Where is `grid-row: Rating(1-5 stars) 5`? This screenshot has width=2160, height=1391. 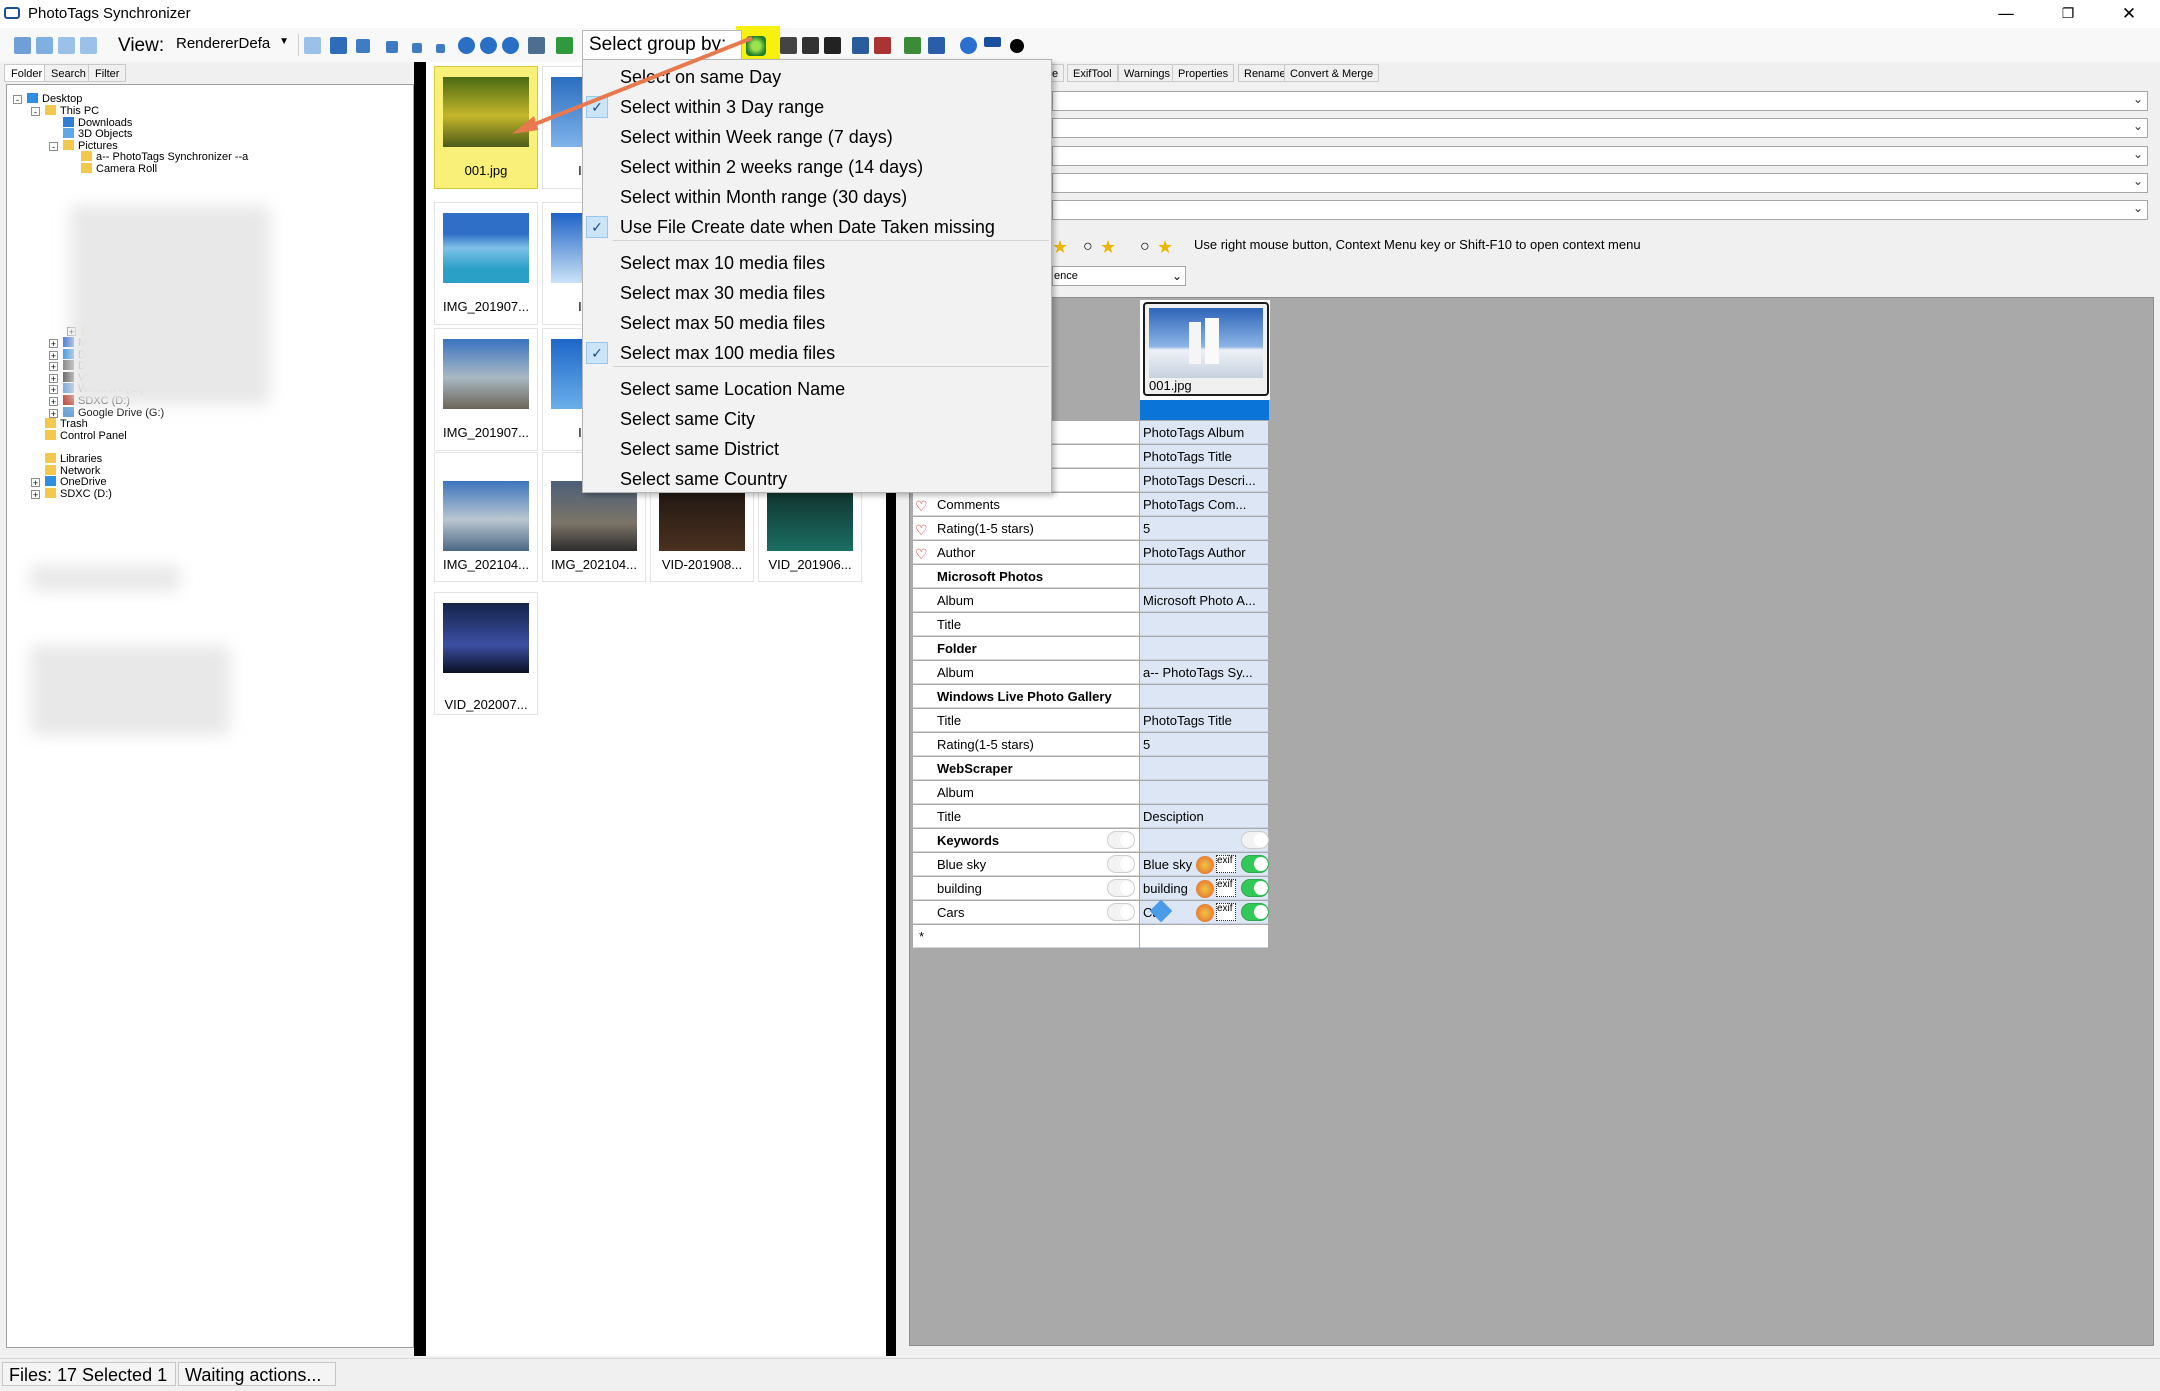
grid-row: Rating(1-5 stars) 5 is located at coordinates (1091, 744).